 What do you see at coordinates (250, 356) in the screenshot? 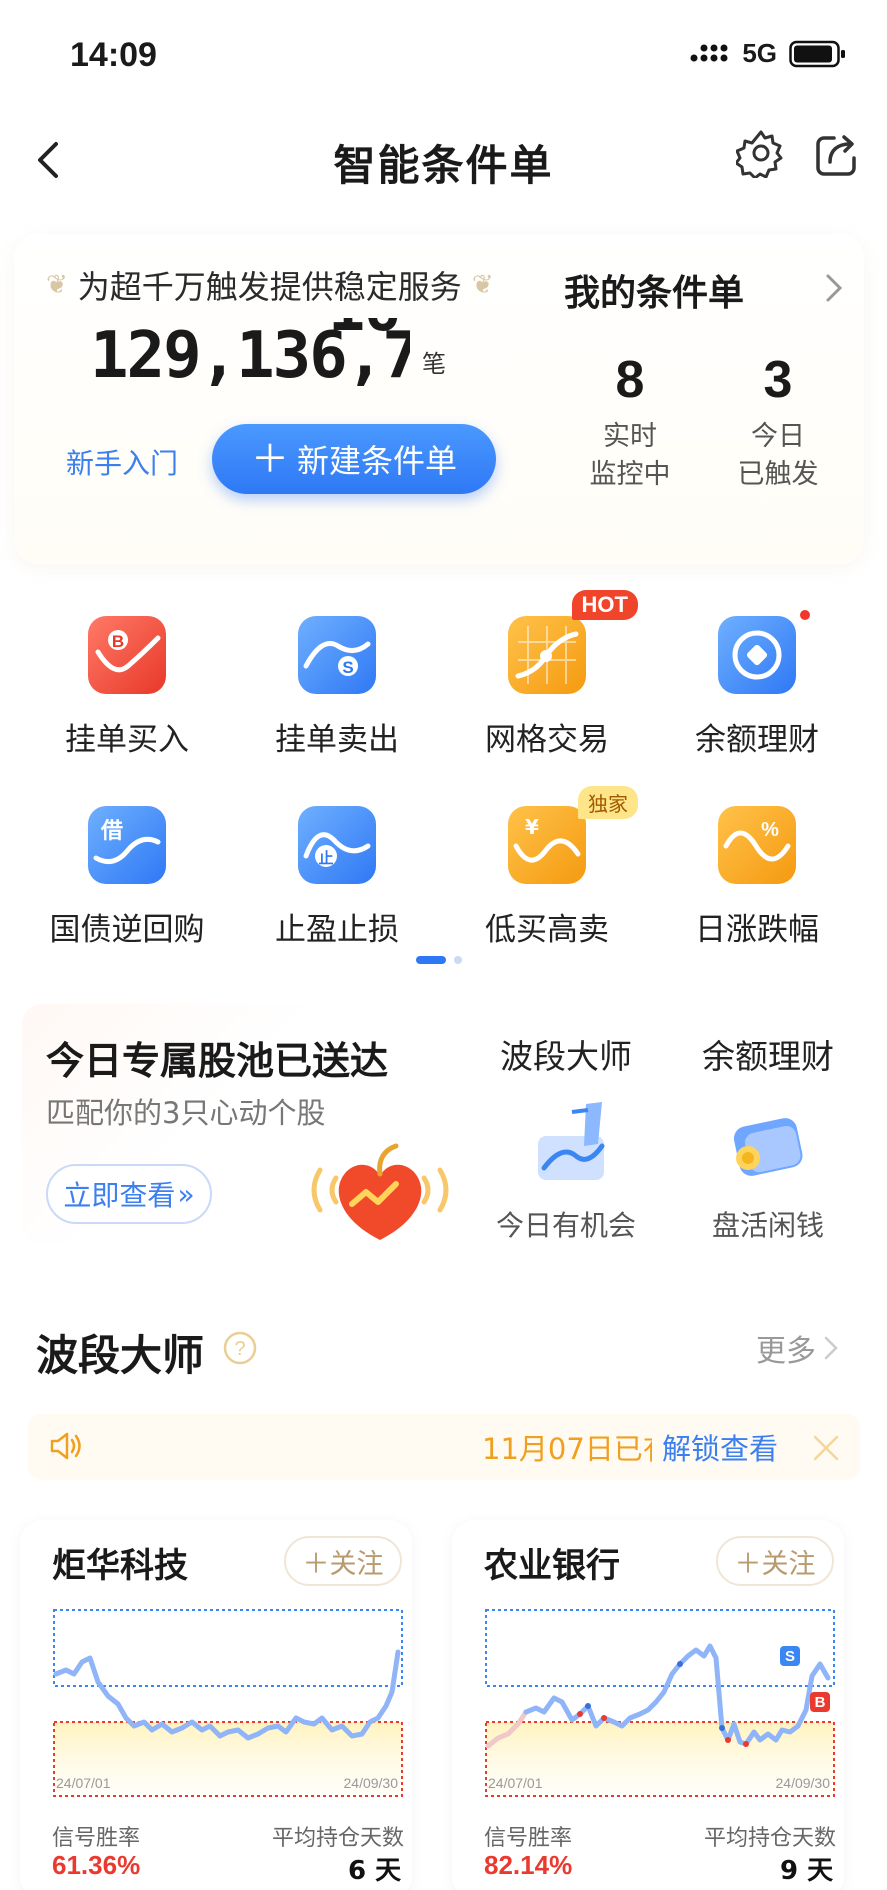
I see `trigger-counter: 16,047 129,136,783` at bounding box center [250, 356].